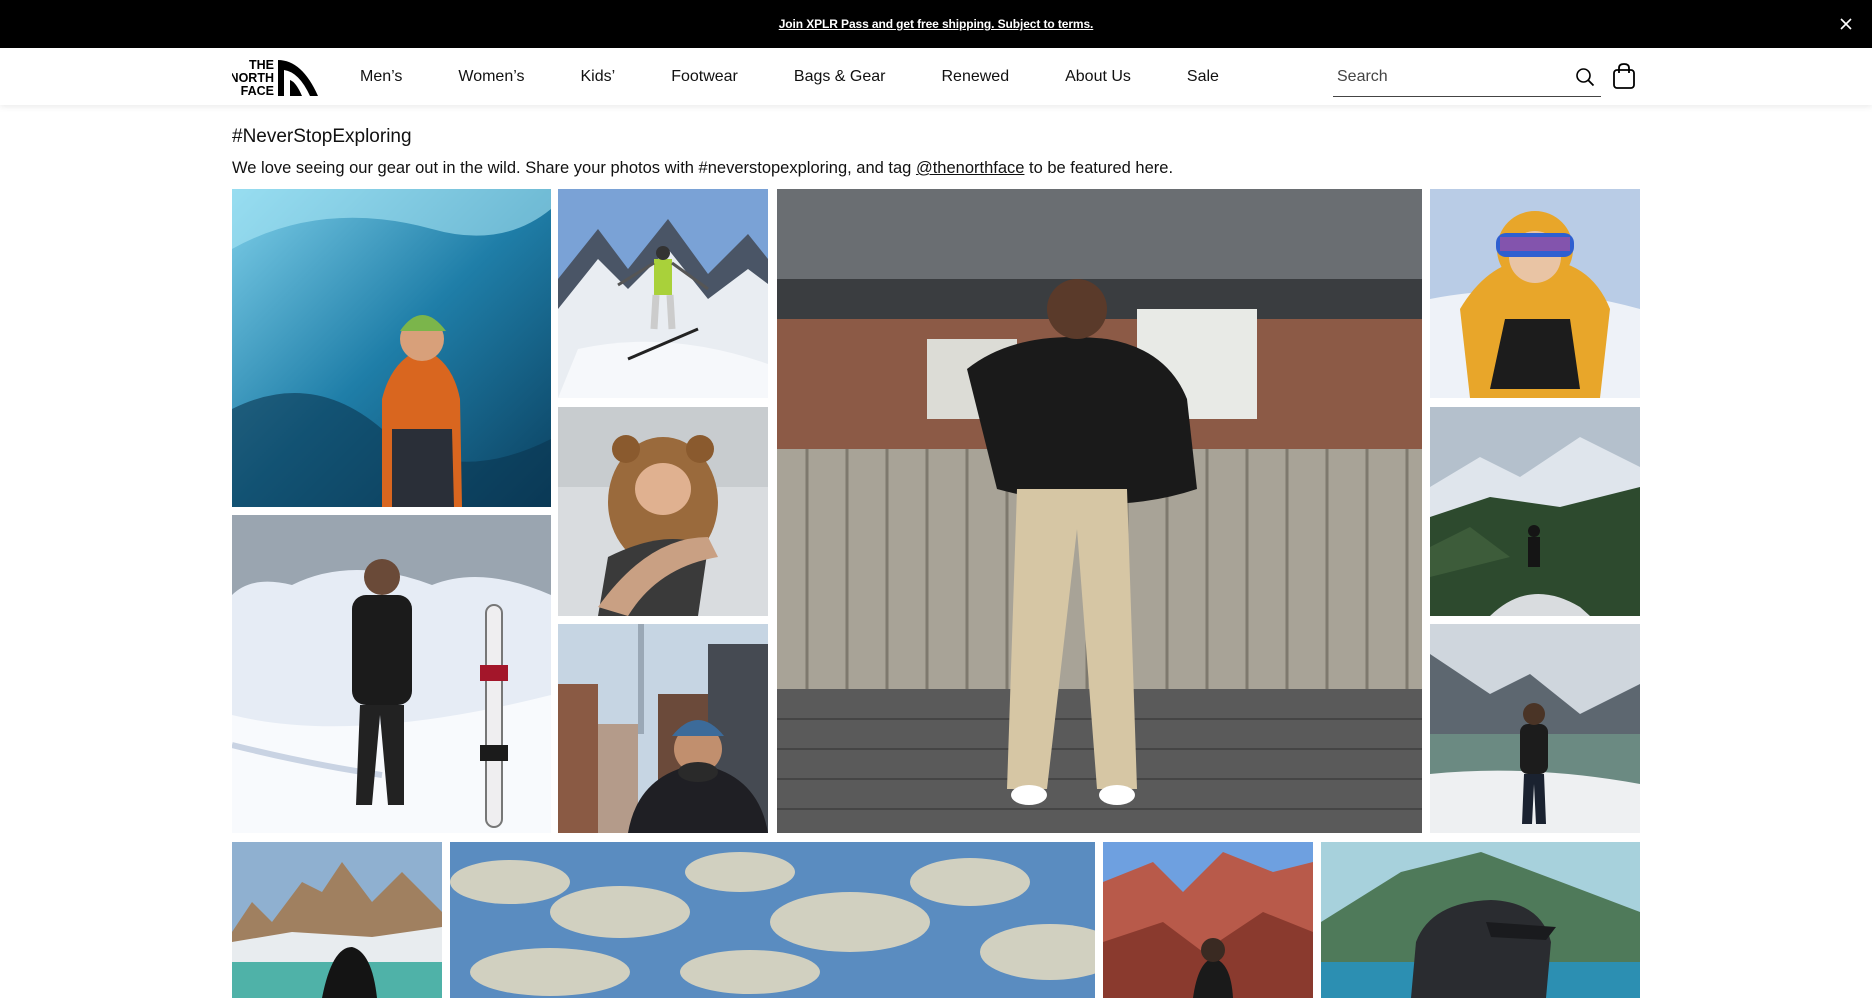 Image resolution: width=1872 pixels, height=998 pixels. I want to click on gallery-photo-city-selfie, so click(663, 728).